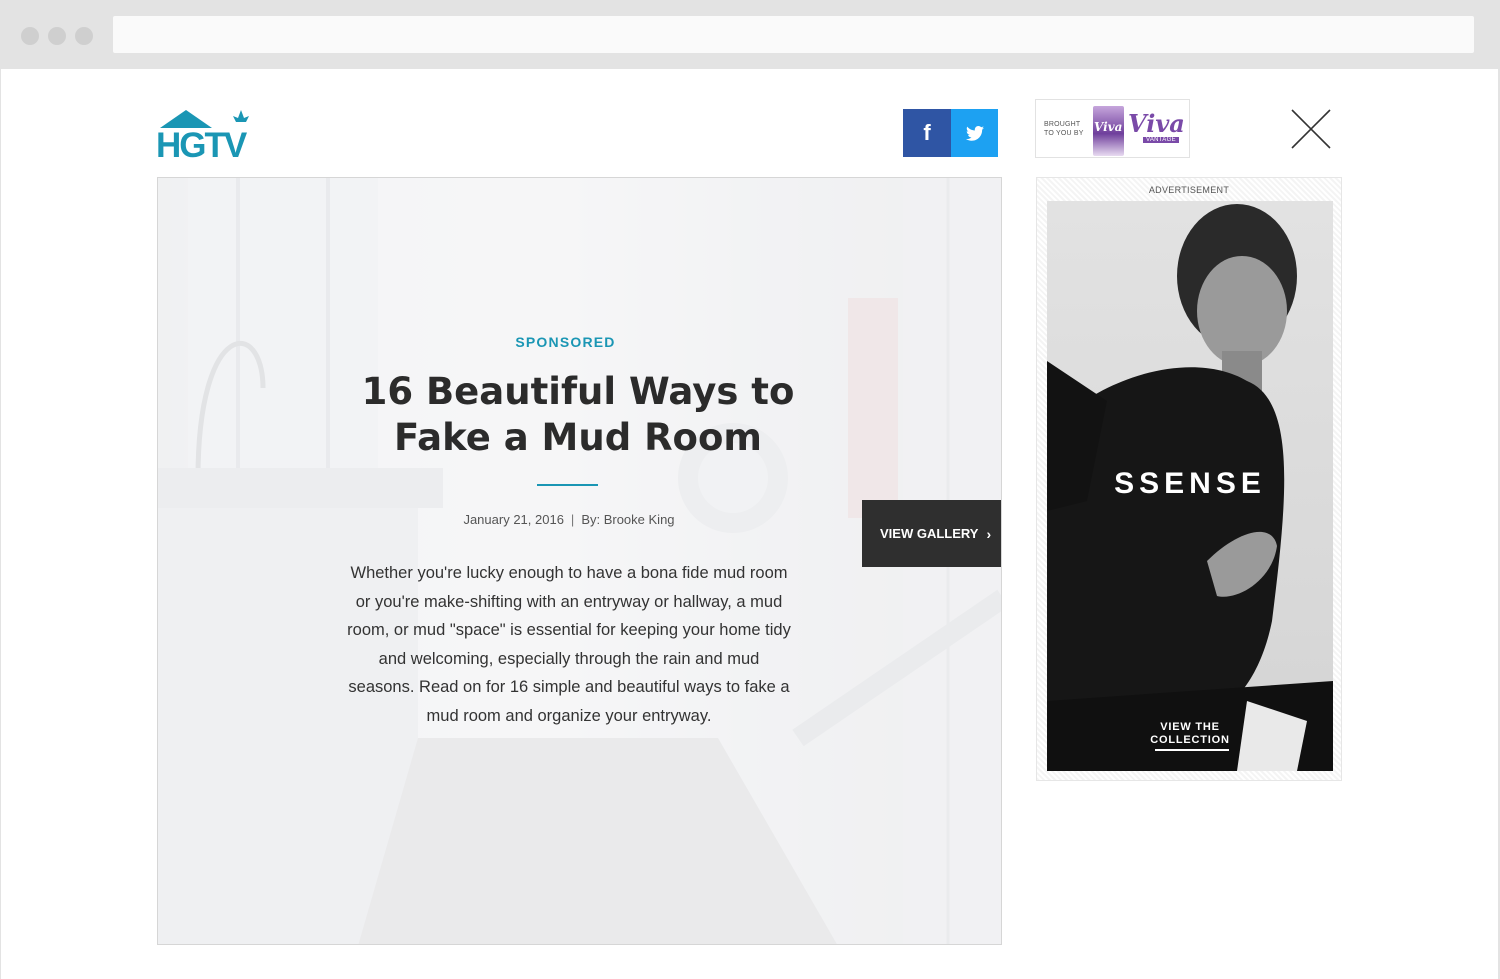  What do you see at coordinates (565, 342) in the screenshot?
I see `sponsored-tag: SPONSORED` at bounding box center [565, 342].